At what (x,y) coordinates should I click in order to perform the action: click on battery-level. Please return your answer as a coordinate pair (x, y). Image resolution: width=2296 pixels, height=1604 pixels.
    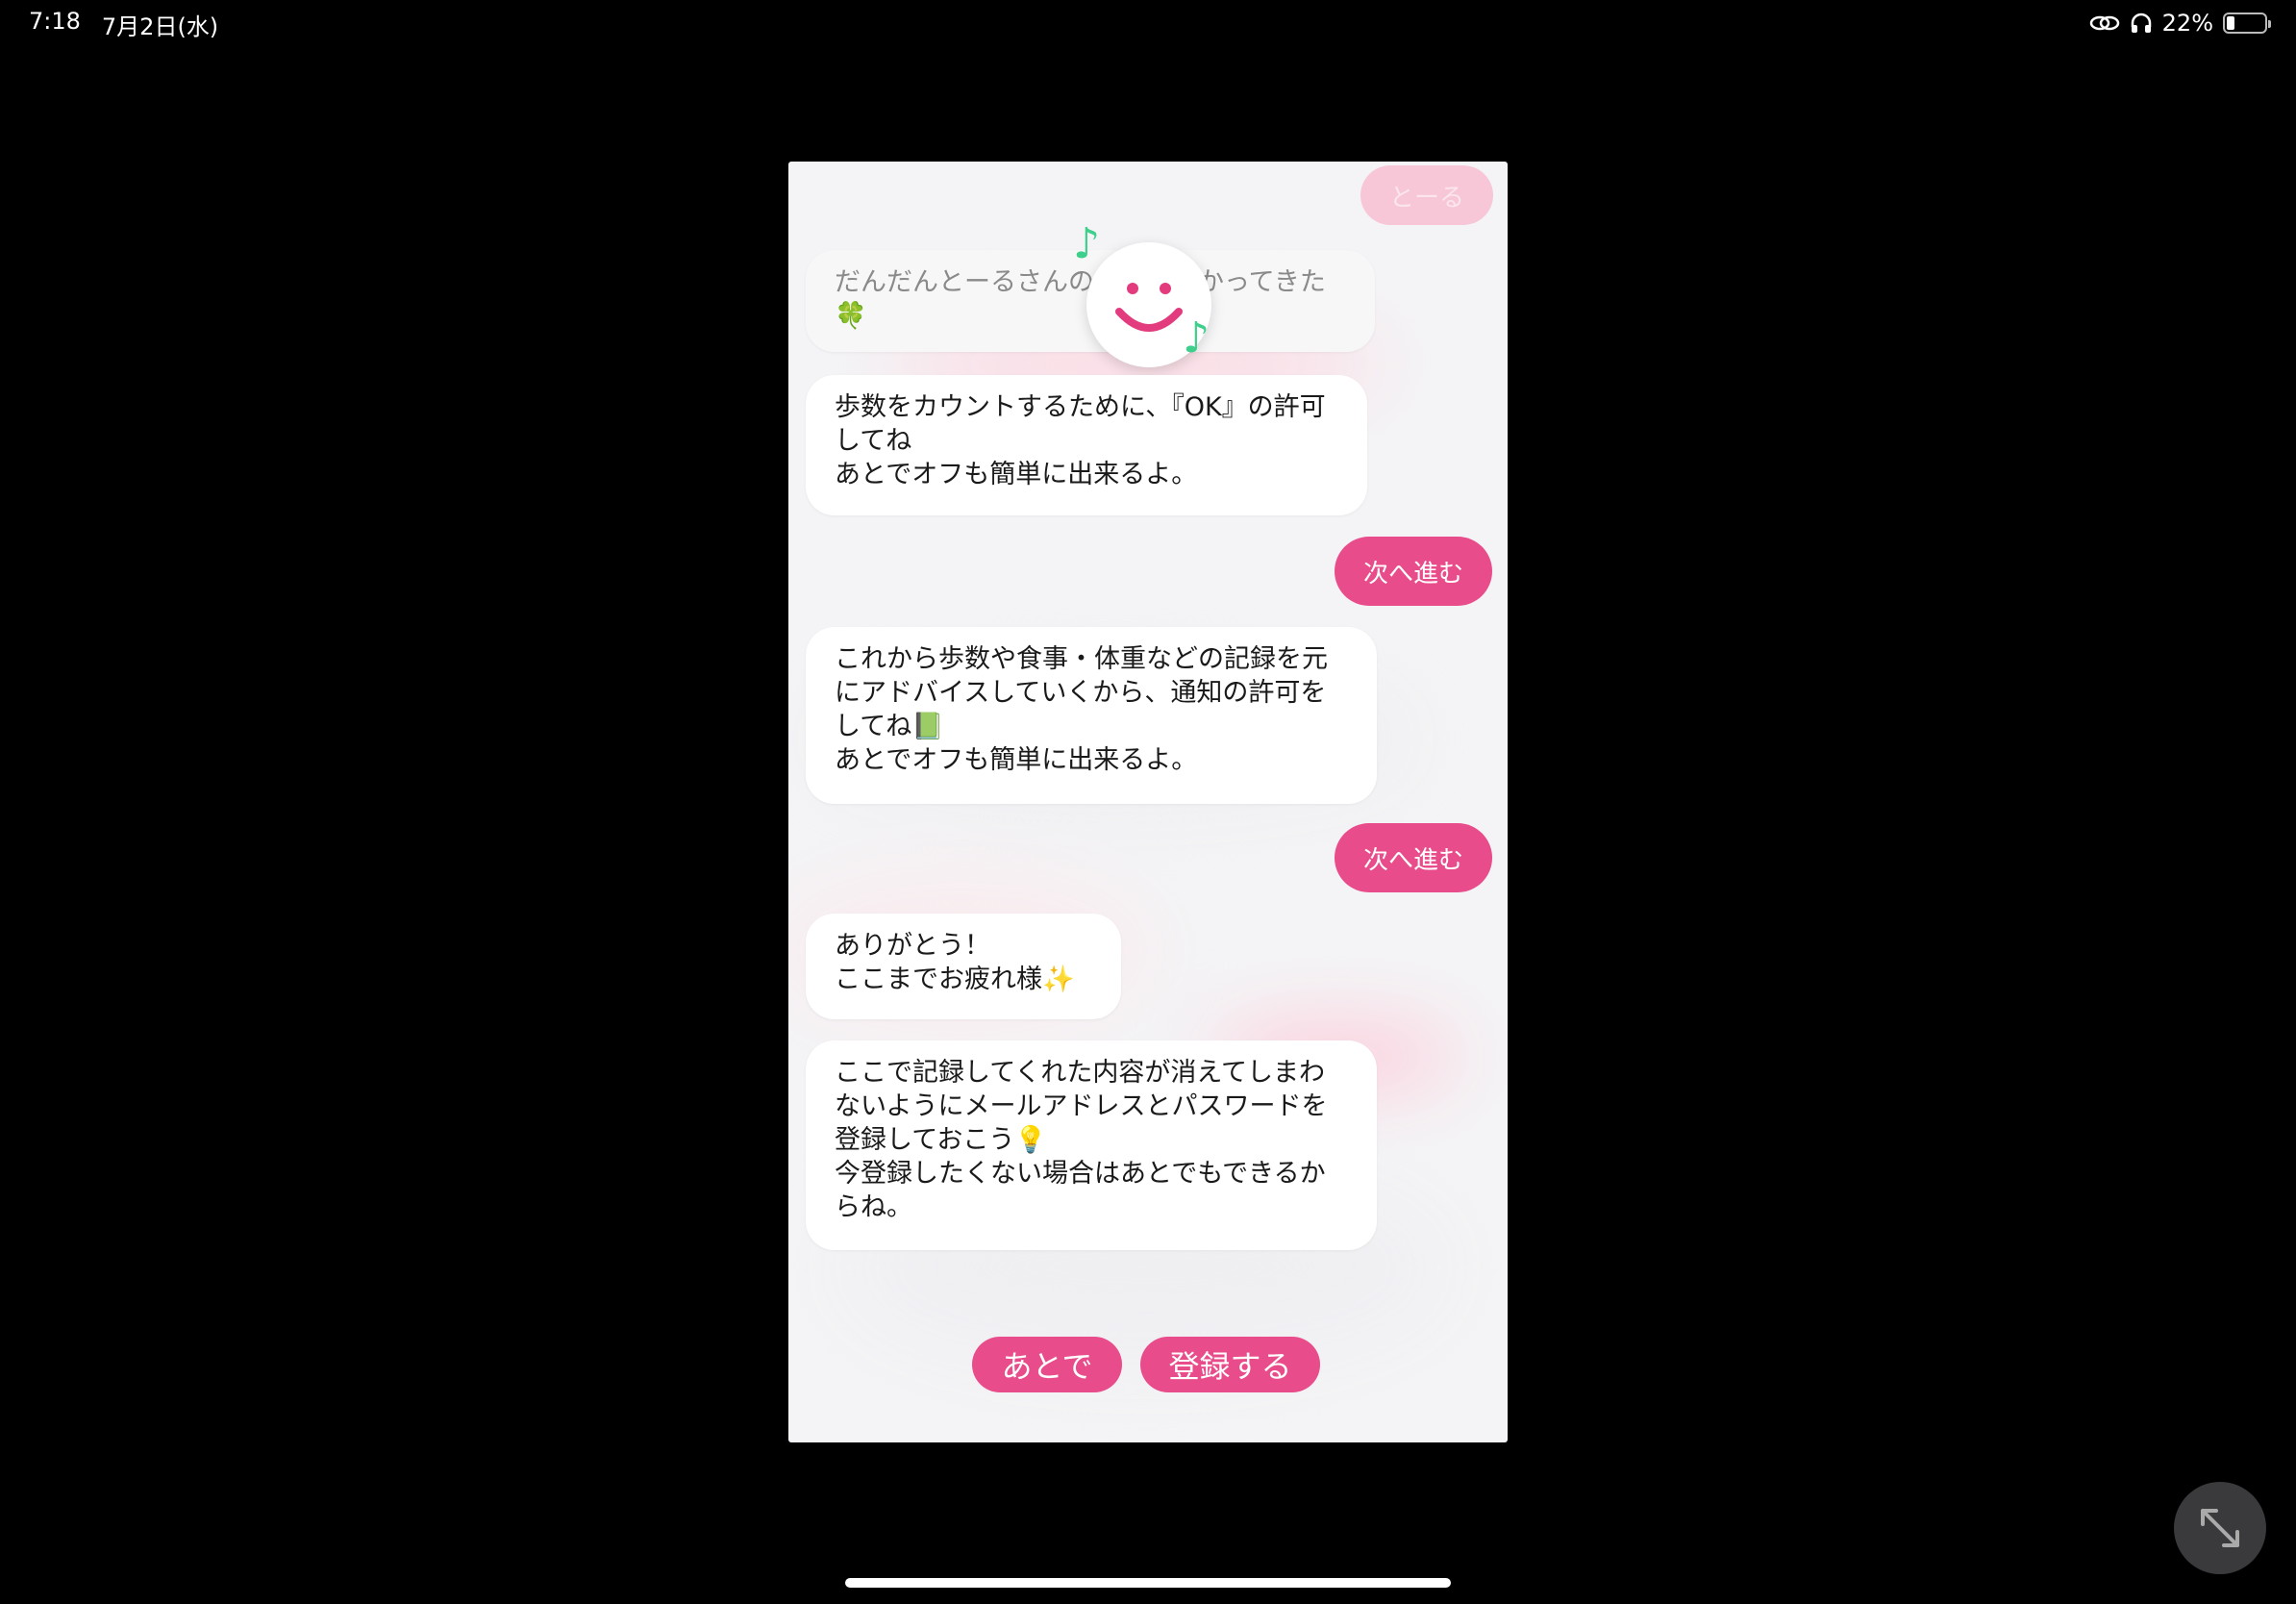
    Looking at the image, I should click on (2231, 23).